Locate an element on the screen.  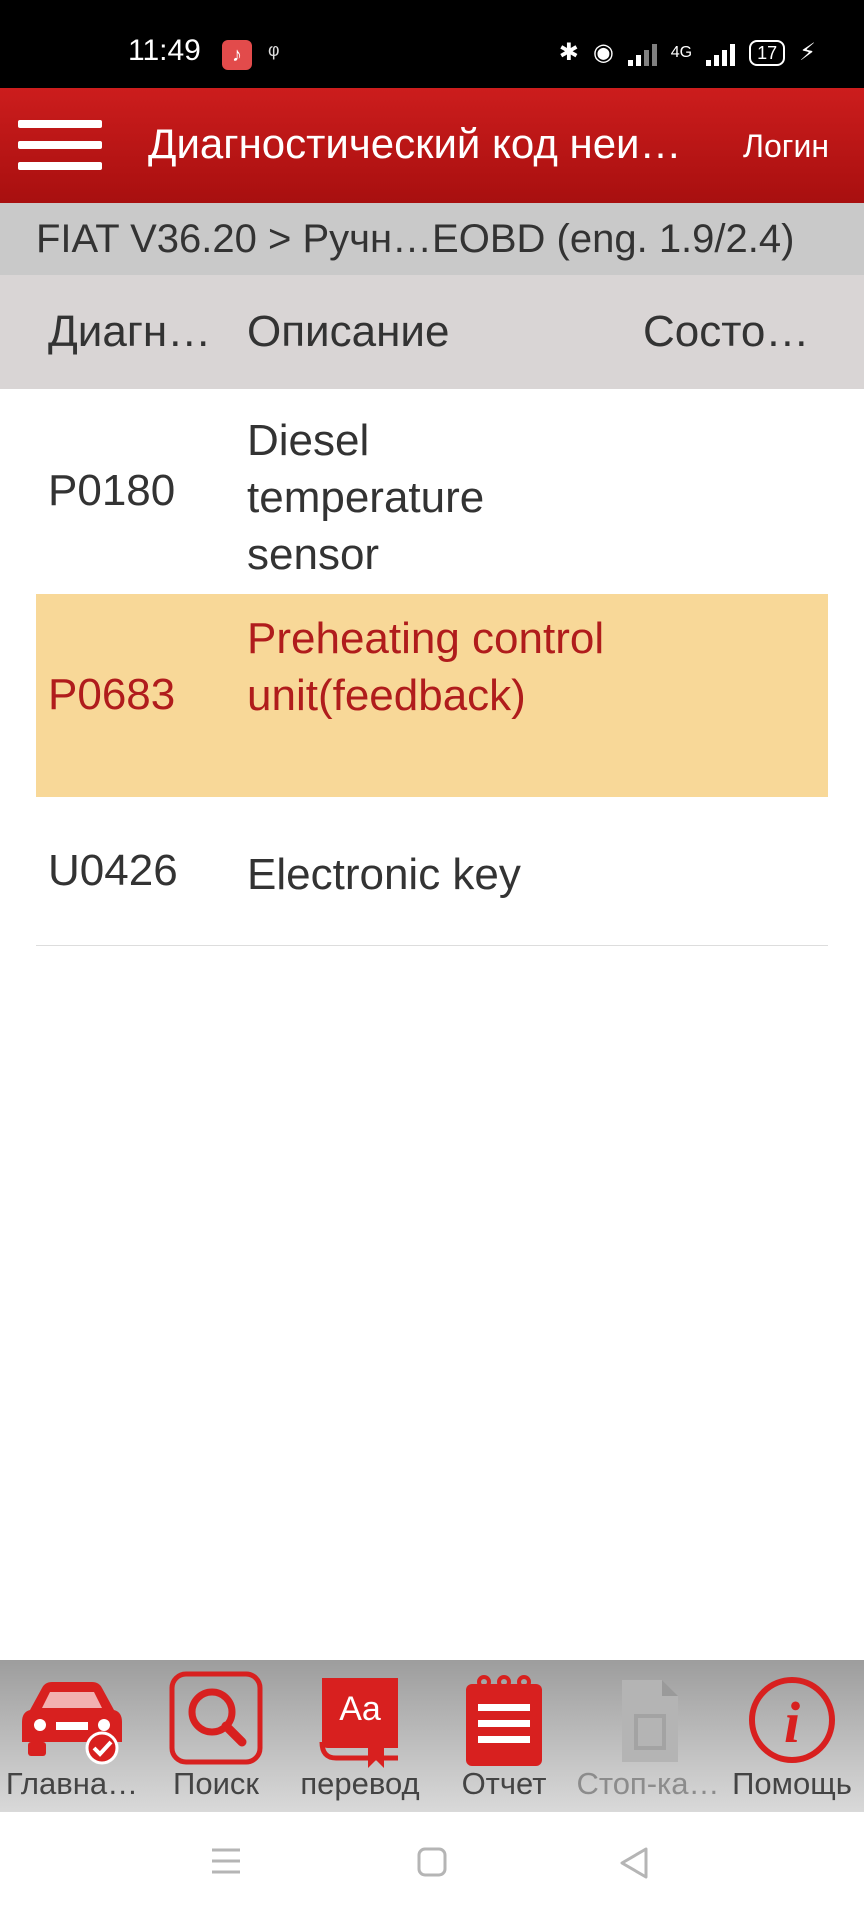
report-icon is located at coordinates (504, 1719).